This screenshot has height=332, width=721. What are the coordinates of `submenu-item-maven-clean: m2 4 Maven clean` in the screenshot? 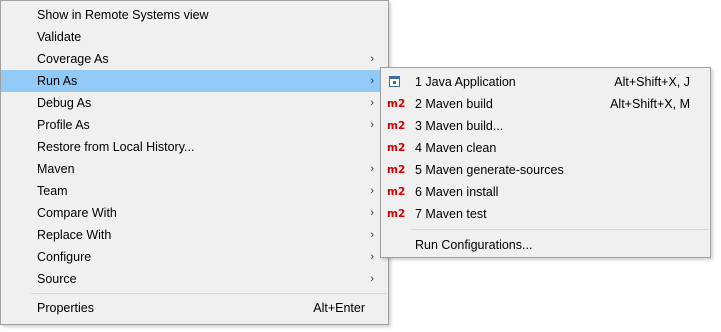 It's located at (545, 148).